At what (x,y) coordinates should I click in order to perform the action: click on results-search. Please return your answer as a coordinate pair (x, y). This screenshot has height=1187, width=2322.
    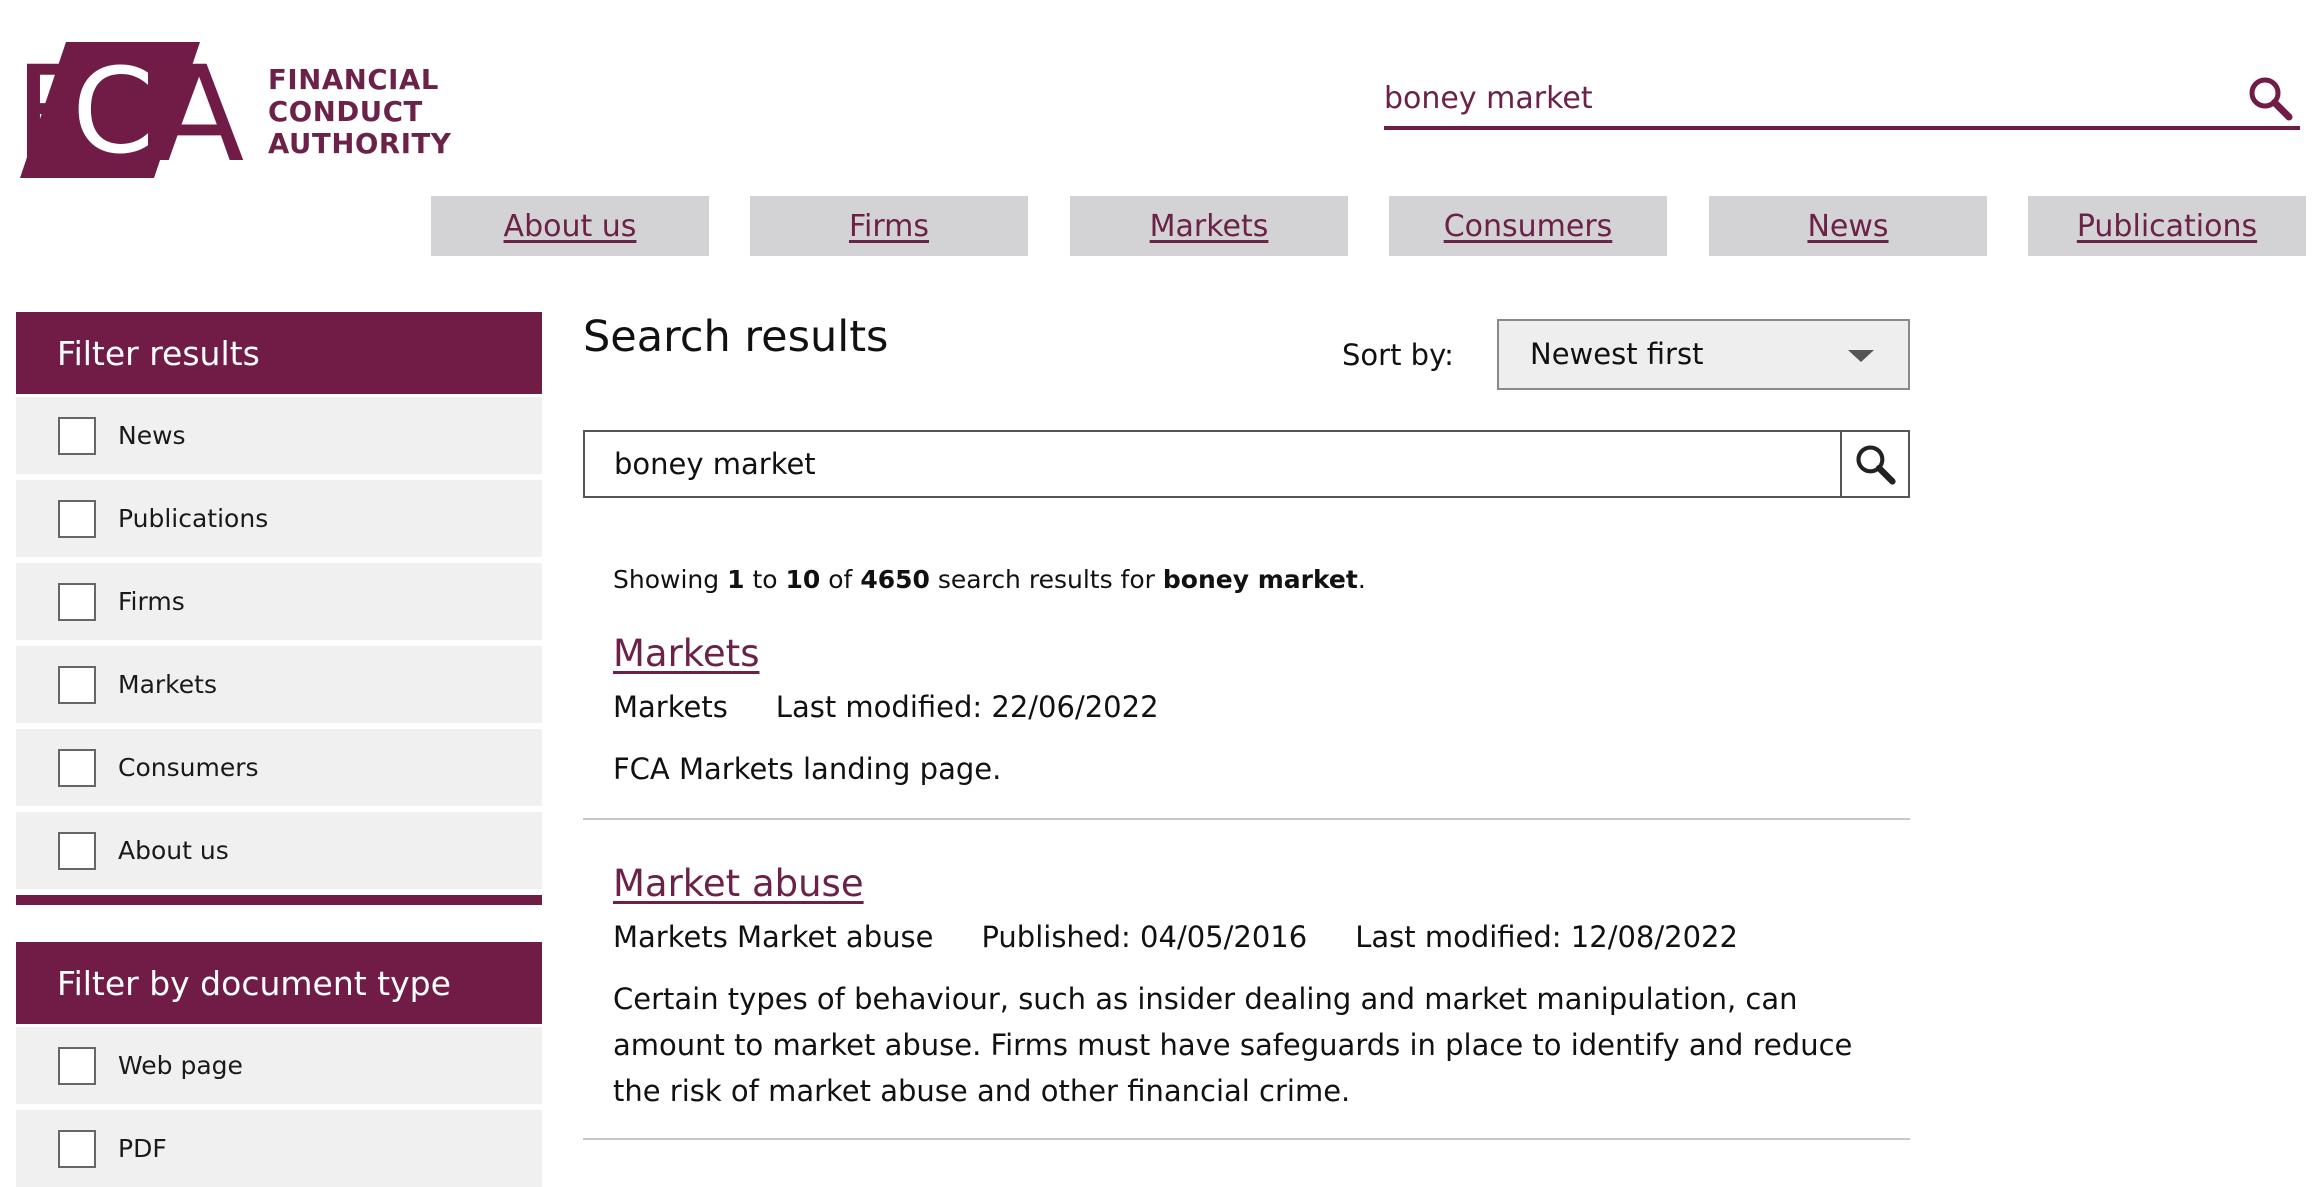
    Looking at the image, I should click on (1246, 464).